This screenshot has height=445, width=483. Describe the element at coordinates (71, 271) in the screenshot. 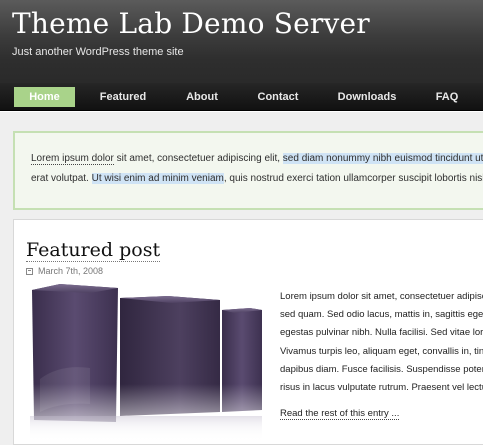

I see `post-date-text: March 7th, 2008` at that location.